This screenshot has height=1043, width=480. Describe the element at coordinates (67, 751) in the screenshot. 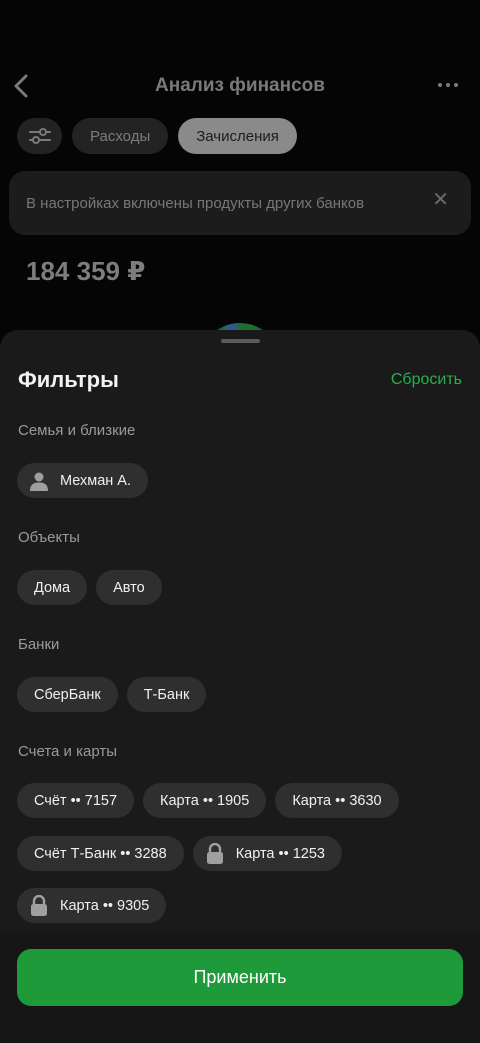

I see `section-label-accounts: Счета и карты` at that location.